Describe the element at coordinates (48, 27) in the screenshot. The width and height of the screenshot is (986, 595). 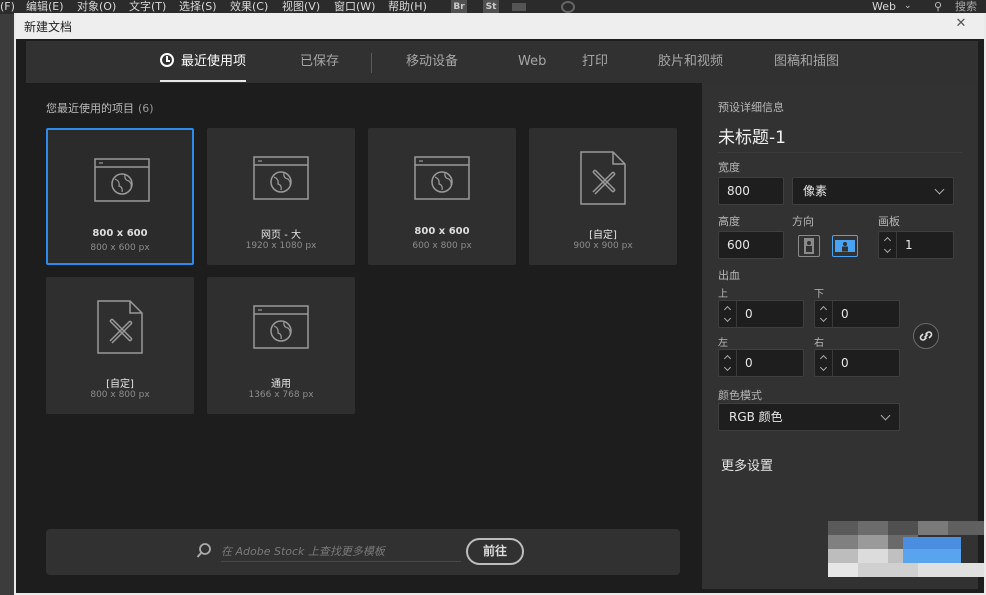
I see `dialog-title: 新建文档` at that location.